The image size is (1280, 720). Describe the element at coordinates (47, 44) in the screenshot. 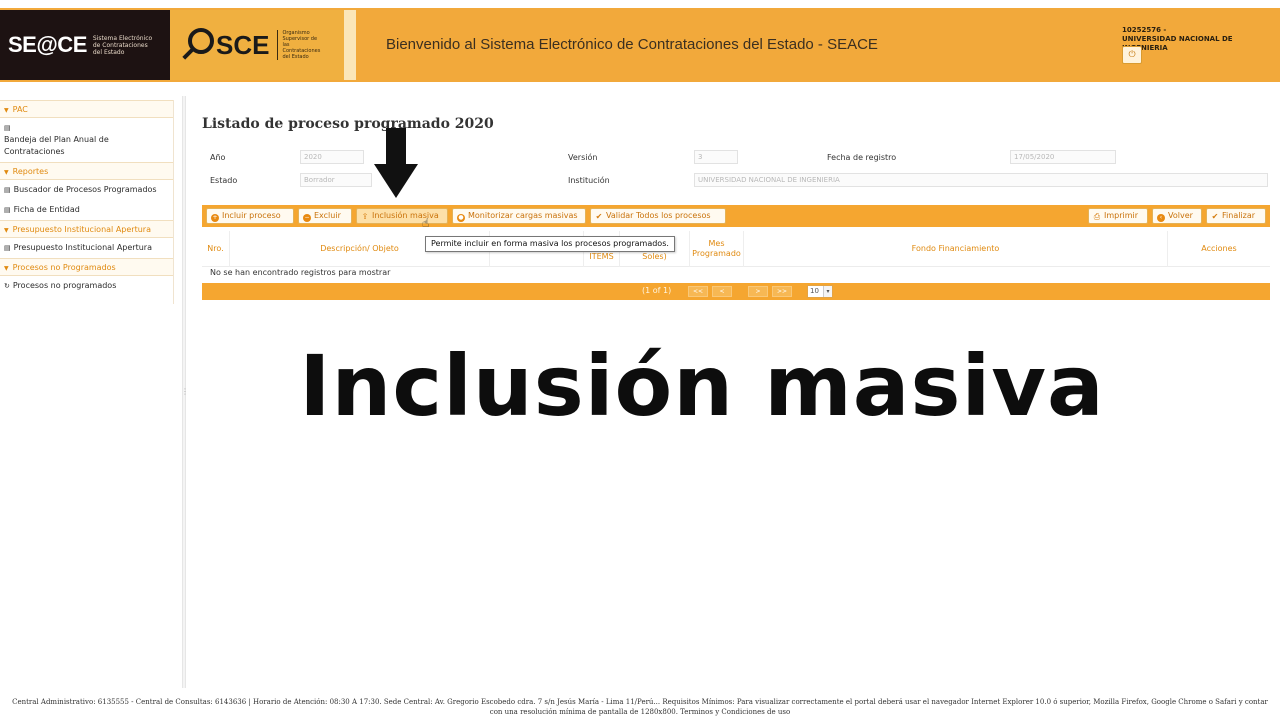

I see `seace-logo-text: SE@CE` at that location.